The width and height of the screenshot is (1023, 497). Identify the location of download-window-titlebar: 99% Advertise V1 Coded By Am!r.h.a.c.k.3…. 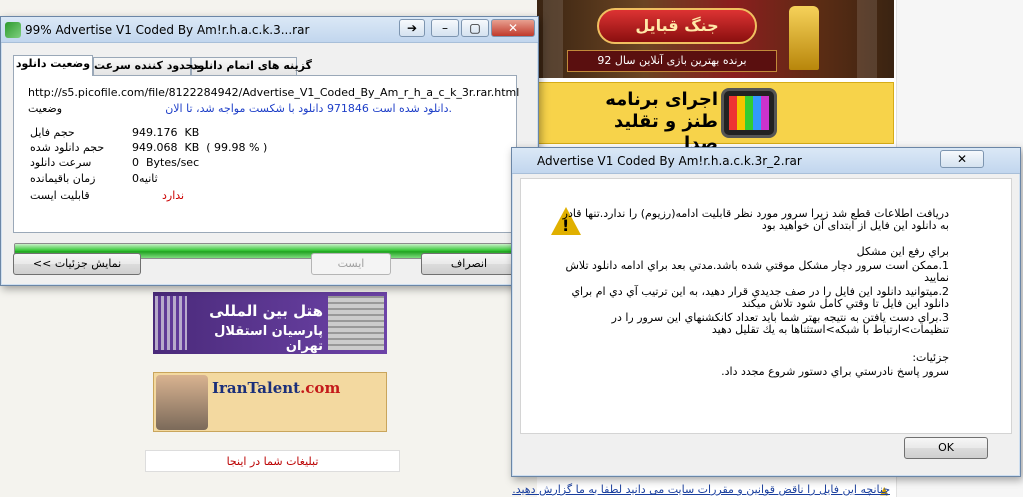
(269, 30).